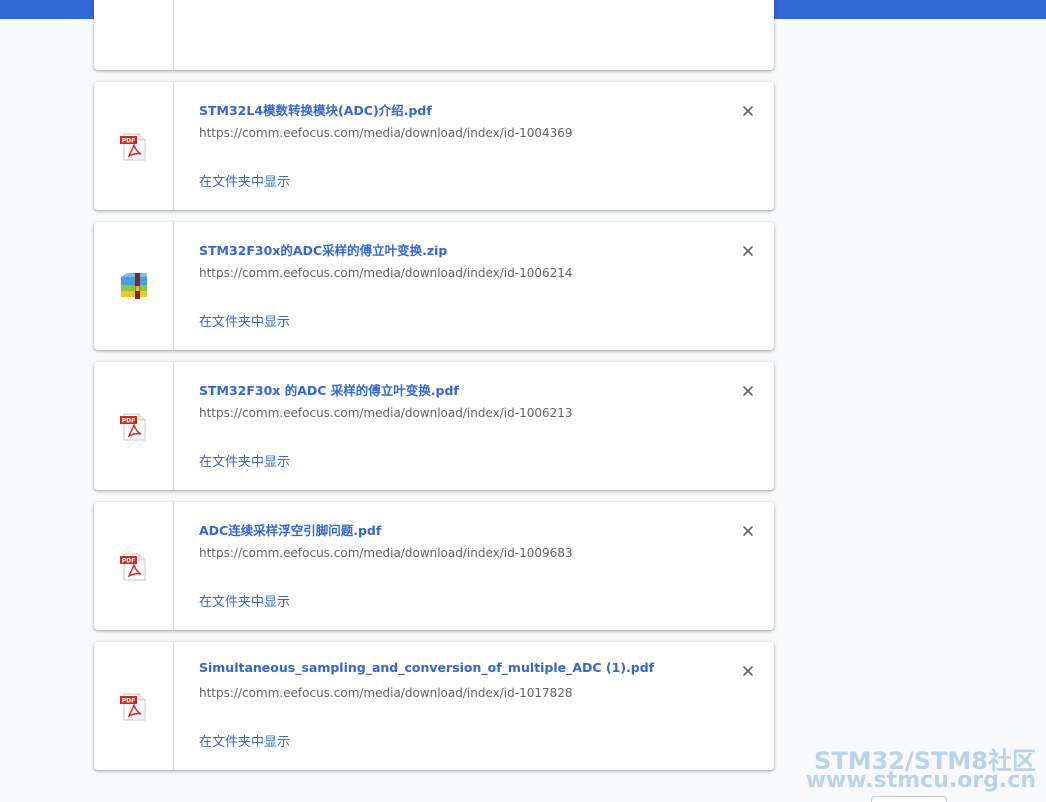 This screenshot has width=1046, height=802. Describe the element at coordinates (434, 35) in the screenshot. I see `download-item: PDF在文件夹中显示` at that location.